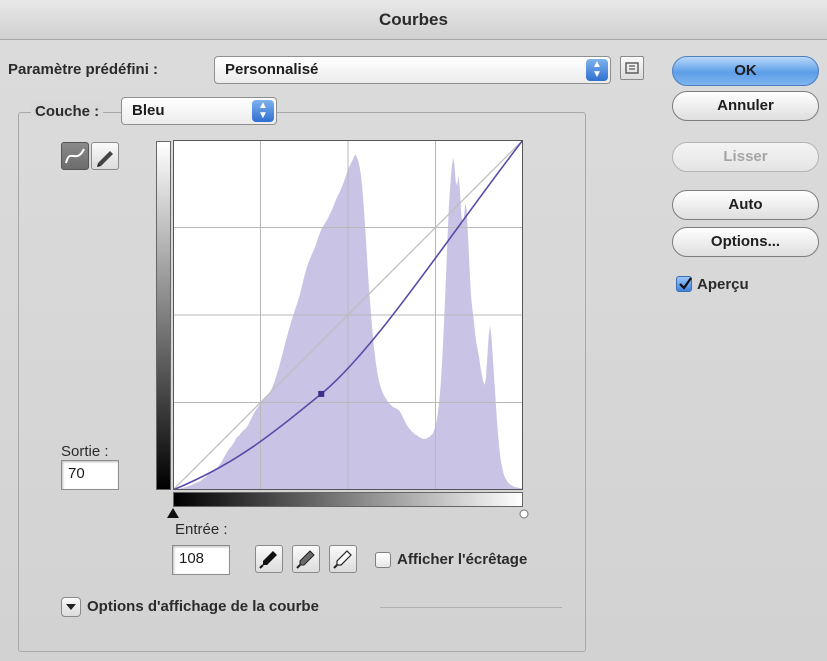 The height and width of the screenshot is (661, 827). I want to click on ok-button: OK, so click(745, 71).